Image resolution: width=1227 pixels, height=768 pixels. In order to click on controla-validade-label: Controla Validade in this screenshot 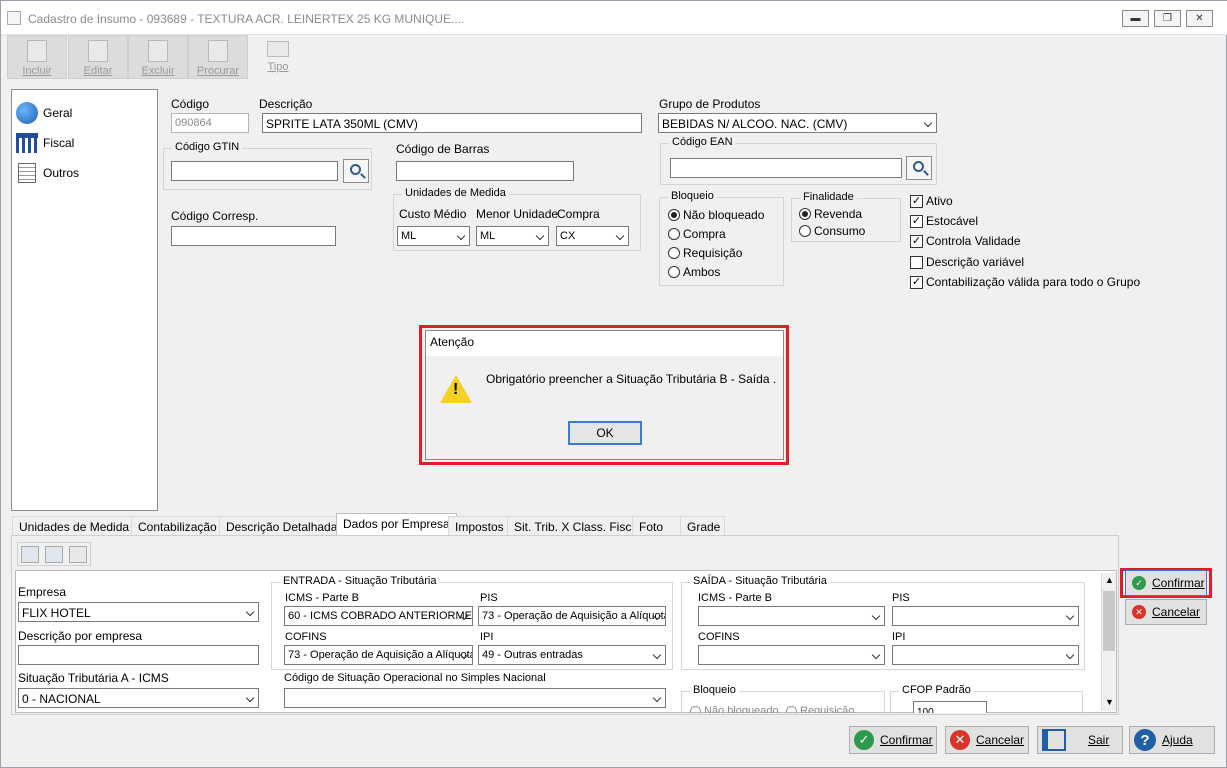, I will do `click(973, 241)`.